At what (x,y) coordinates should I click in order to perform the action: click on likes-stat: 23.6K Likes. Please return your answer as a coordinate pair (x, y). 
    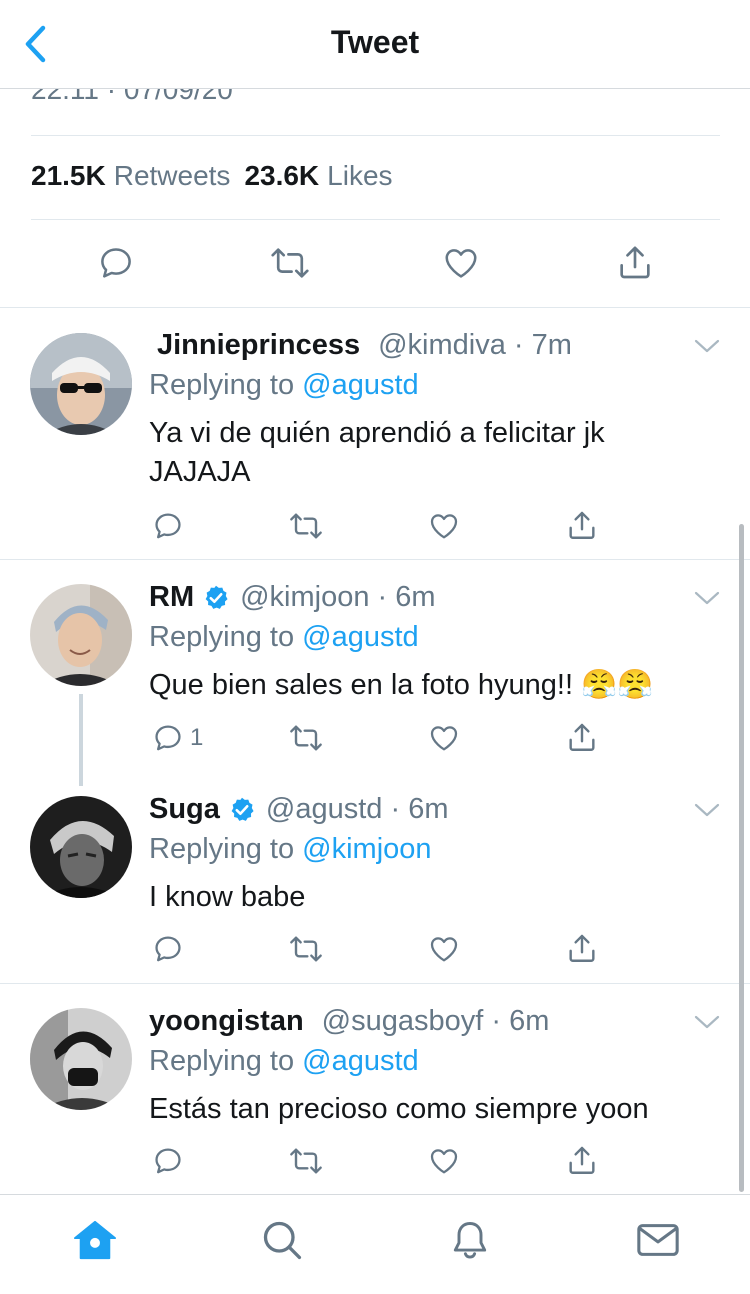
    Looking at the image, I should click on (318, 176).